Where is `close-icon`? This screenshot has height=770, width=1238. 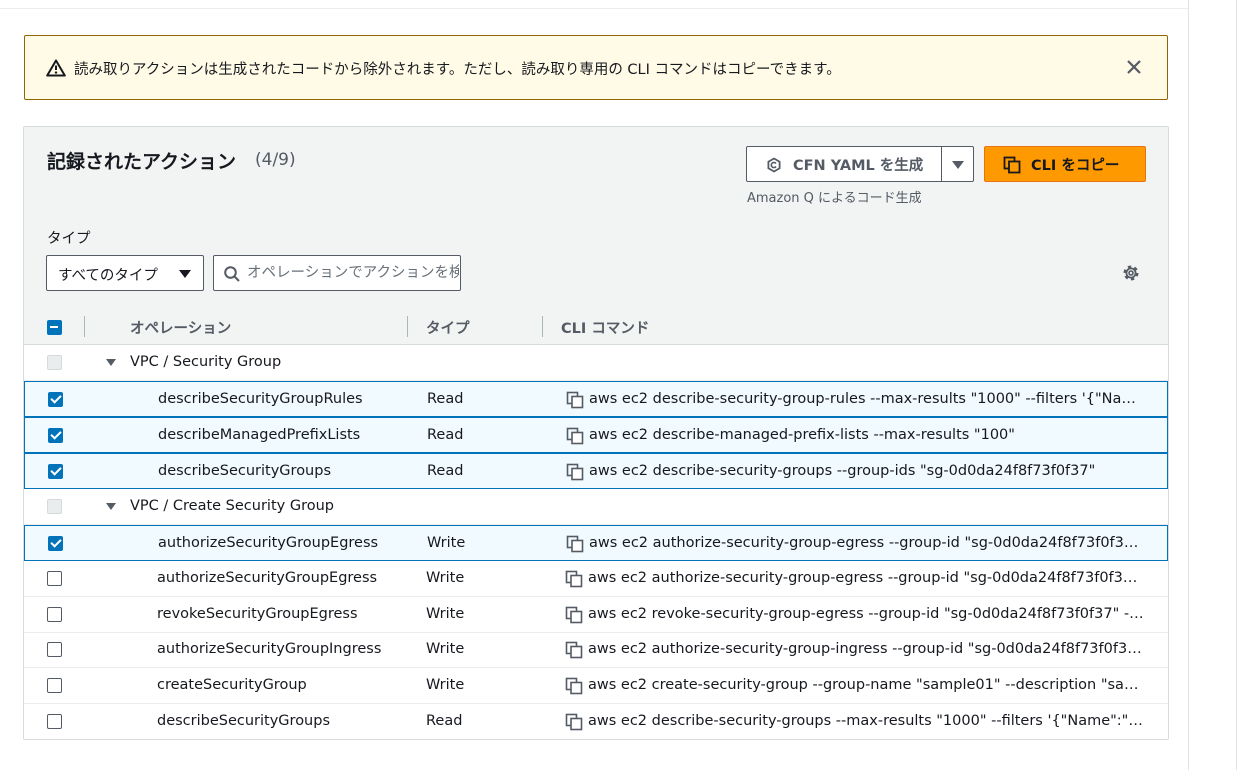 close-icon is located at coordinates (1134, 67).